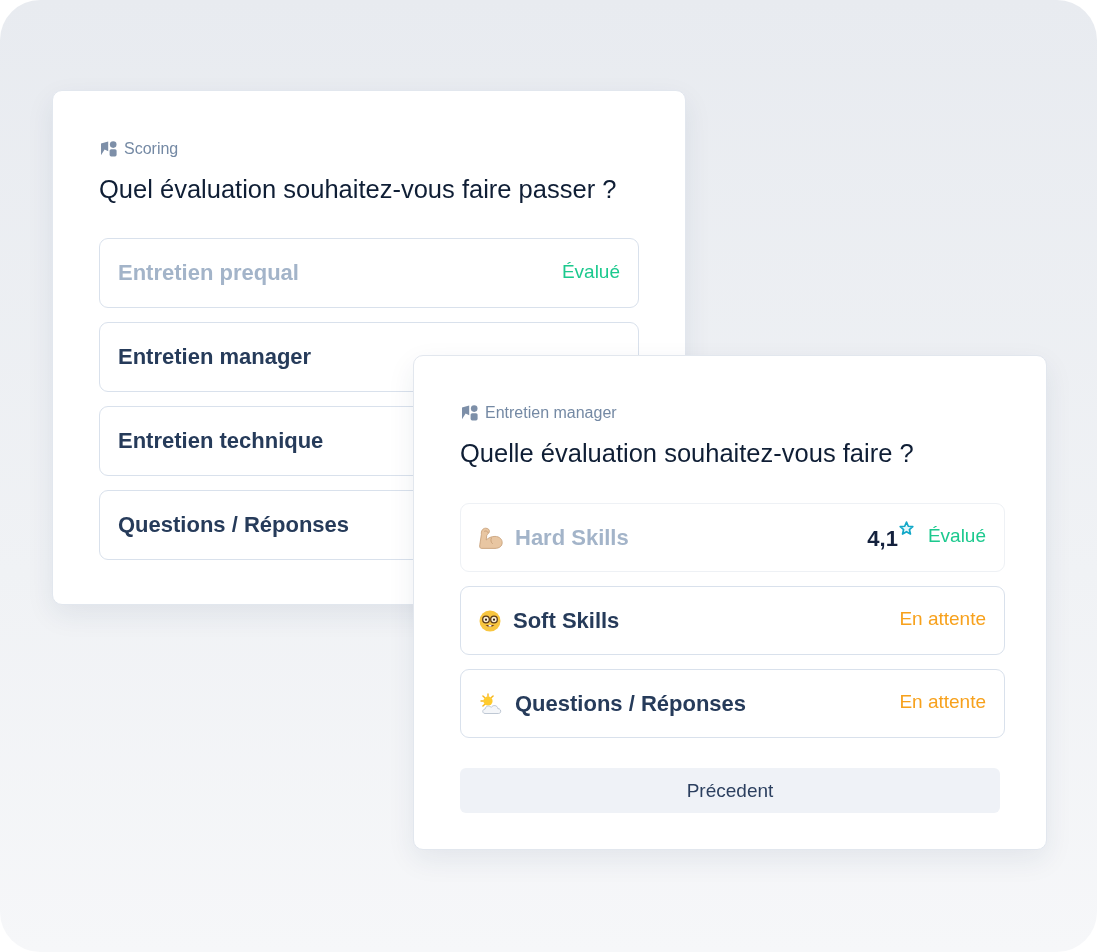 The width and height of the screenshot is (1097, 952). I want to click on nerd-face-icon, so click(490, 620).